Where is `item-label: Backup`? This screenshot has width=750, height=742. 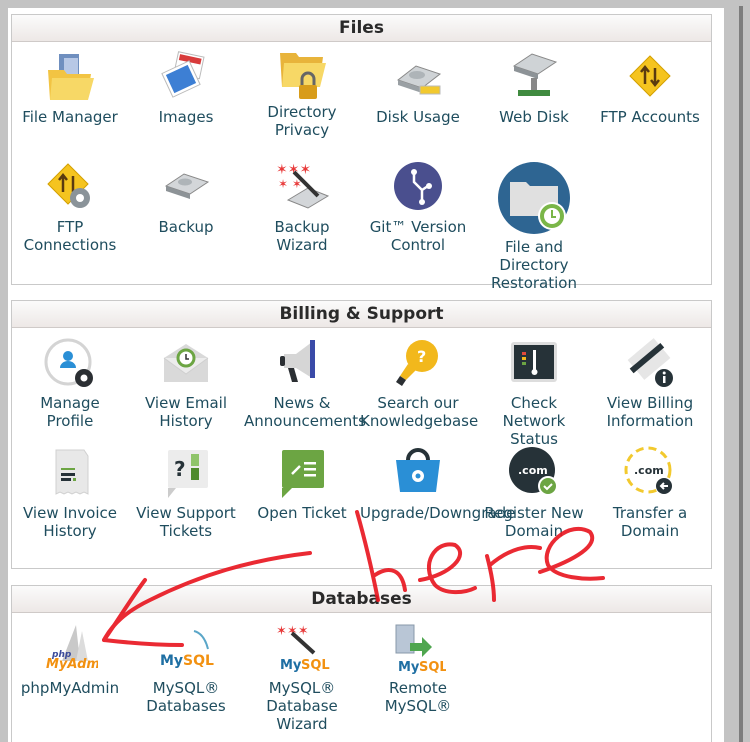 item-label: Backup is located at coordinates (186, 227).